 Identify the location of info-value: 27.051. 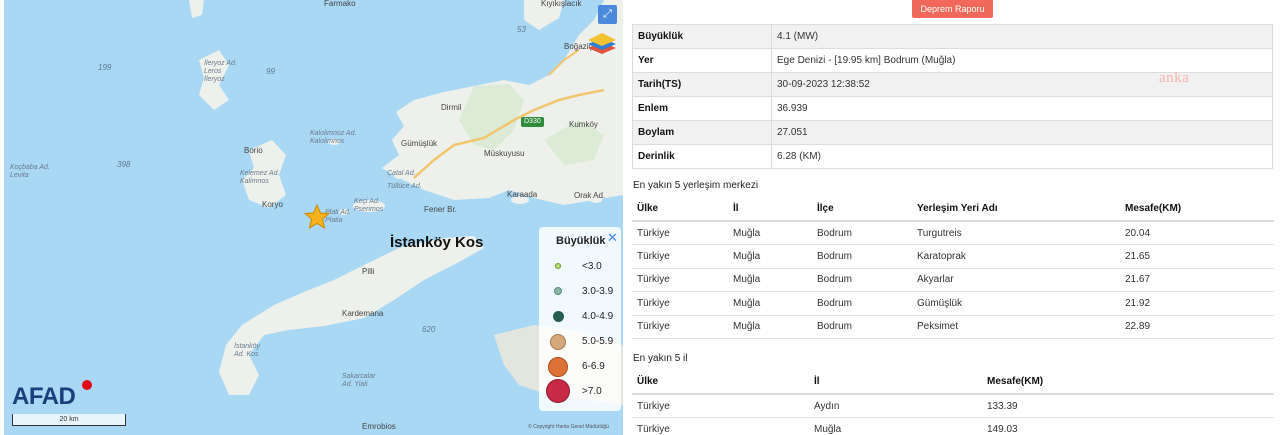
(1022, 132).